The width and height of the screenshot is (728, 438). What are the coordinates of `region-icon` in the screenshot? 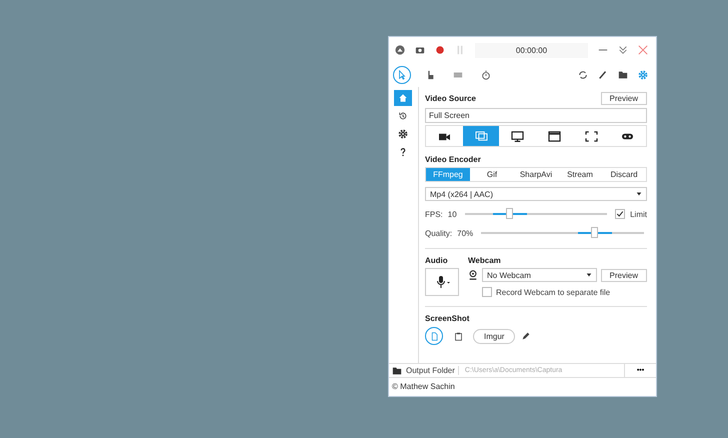 It's located at (591, 136).